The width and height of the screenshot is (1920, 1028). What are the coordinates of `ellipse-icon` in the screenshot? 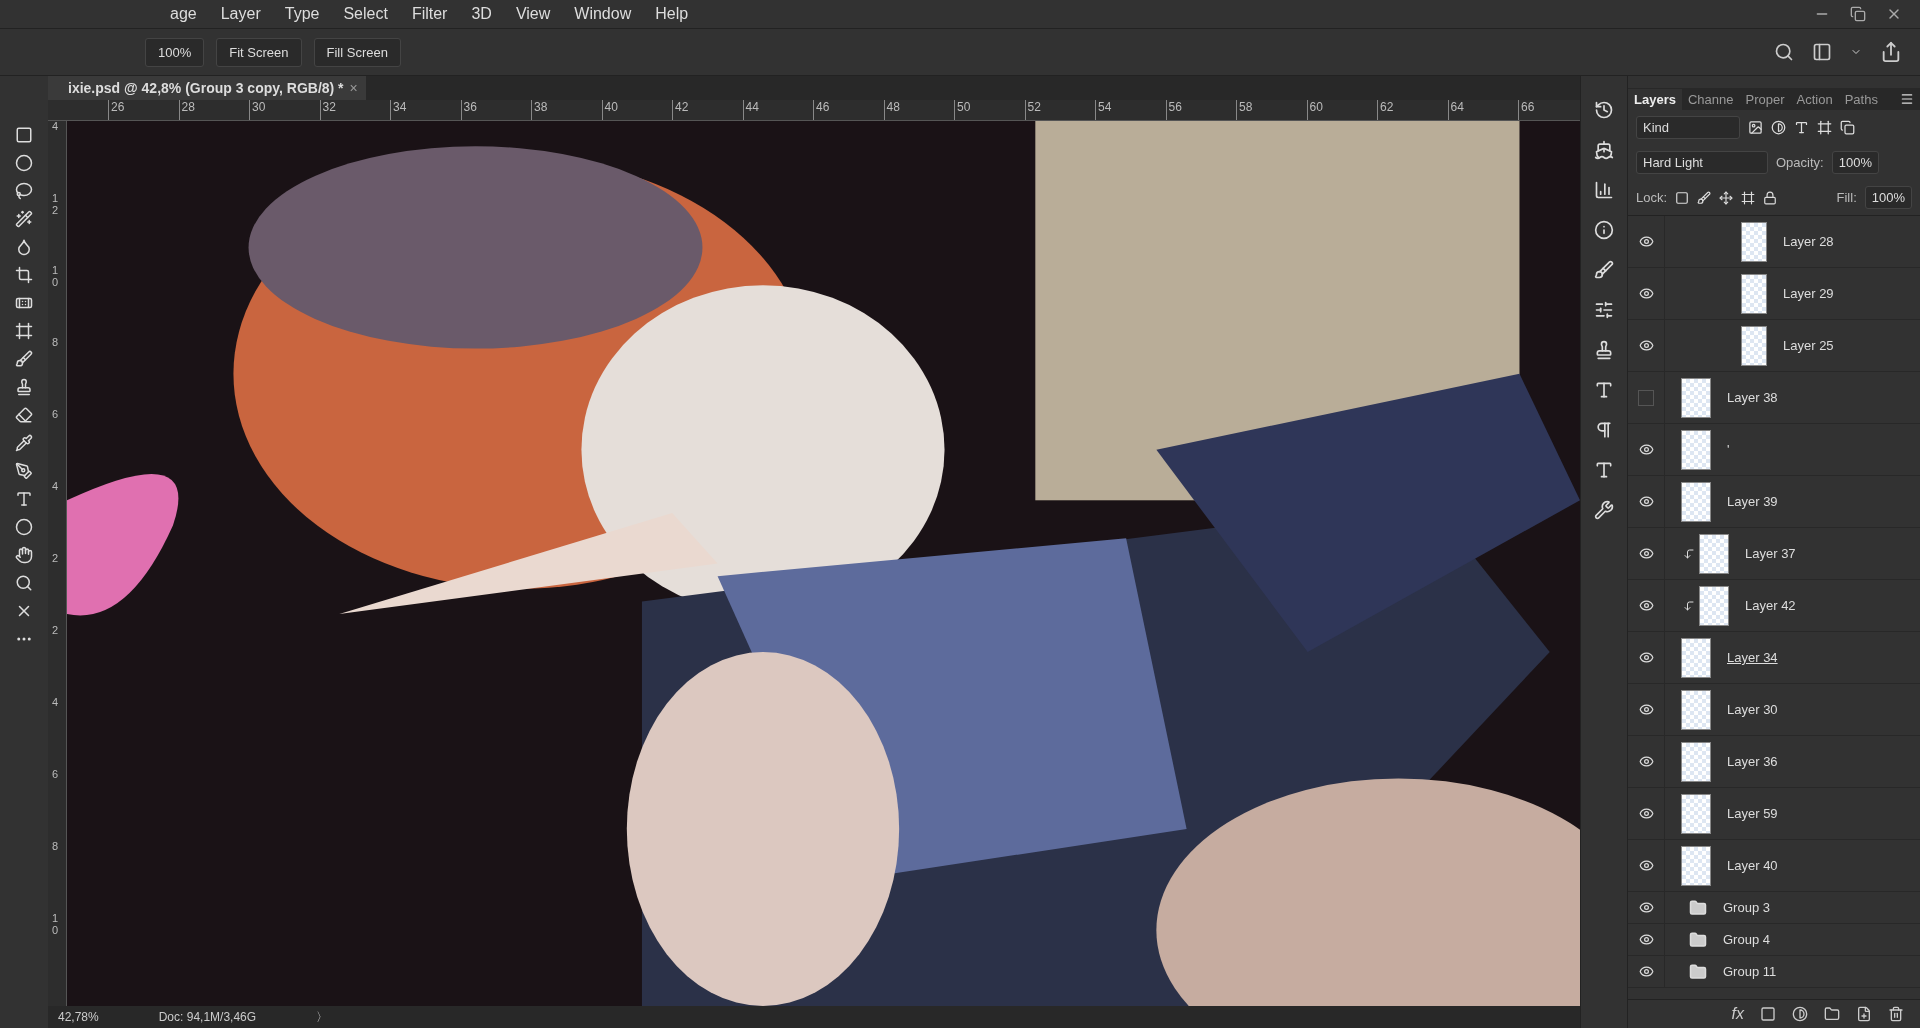 It's located at (24, 527).